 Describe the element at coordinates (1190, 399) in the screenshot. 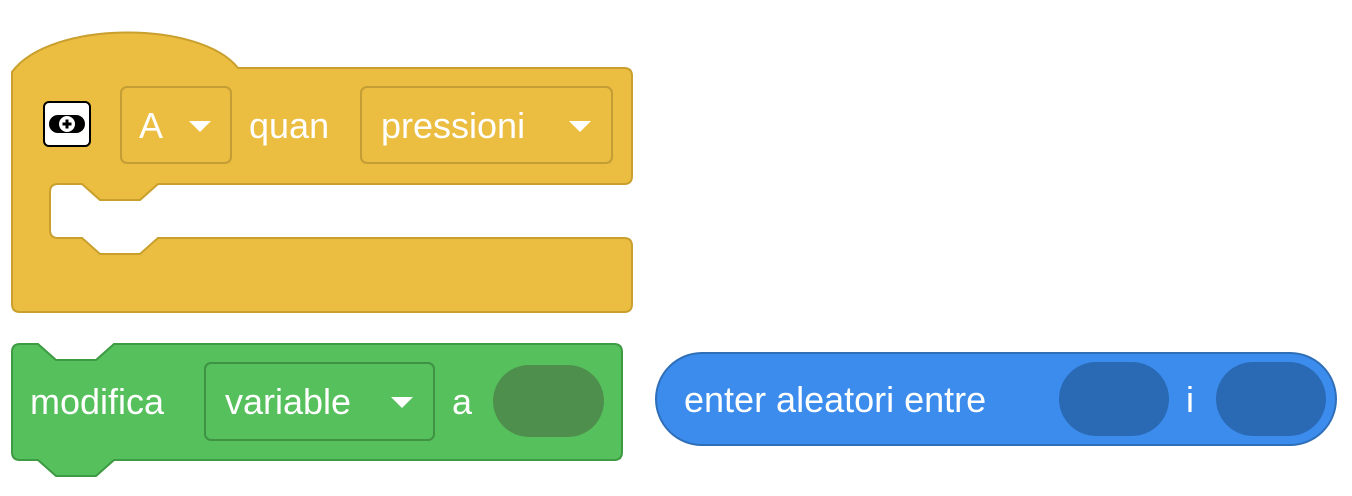

I see `connector-word: i` at that location.